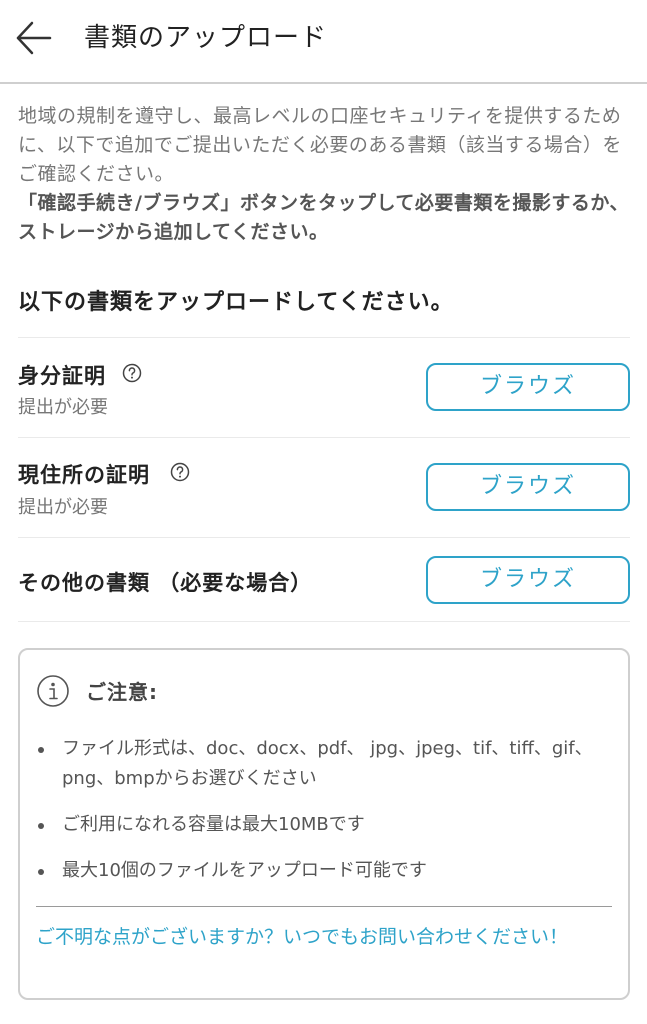 Image resolution: width=647 pixels, height=1024 pixels. What do you see at coordinates (63, 407) in the screenshot?
I see `doc-status-identity: 提出が必要` at bounding box center [63, 407].